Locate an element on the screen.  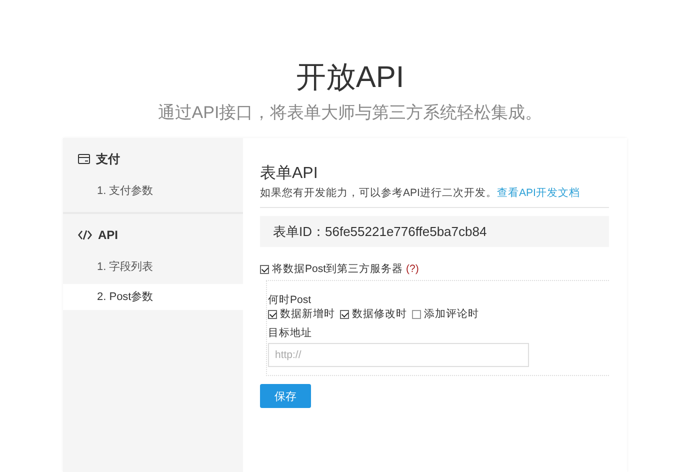
checkbox-label: 数据修改时 is located at coordinates (379, 314).